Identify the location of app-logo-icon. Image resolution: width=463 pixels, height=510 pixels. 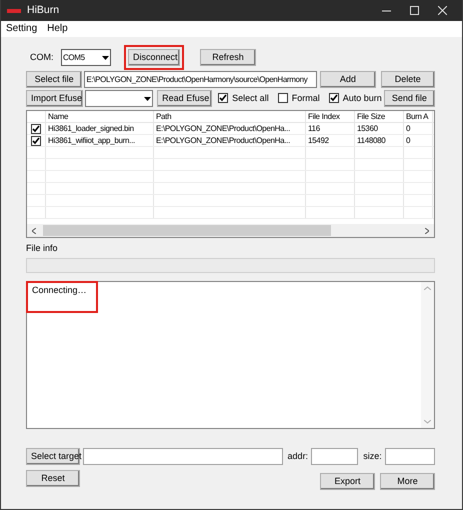
(14, 10).